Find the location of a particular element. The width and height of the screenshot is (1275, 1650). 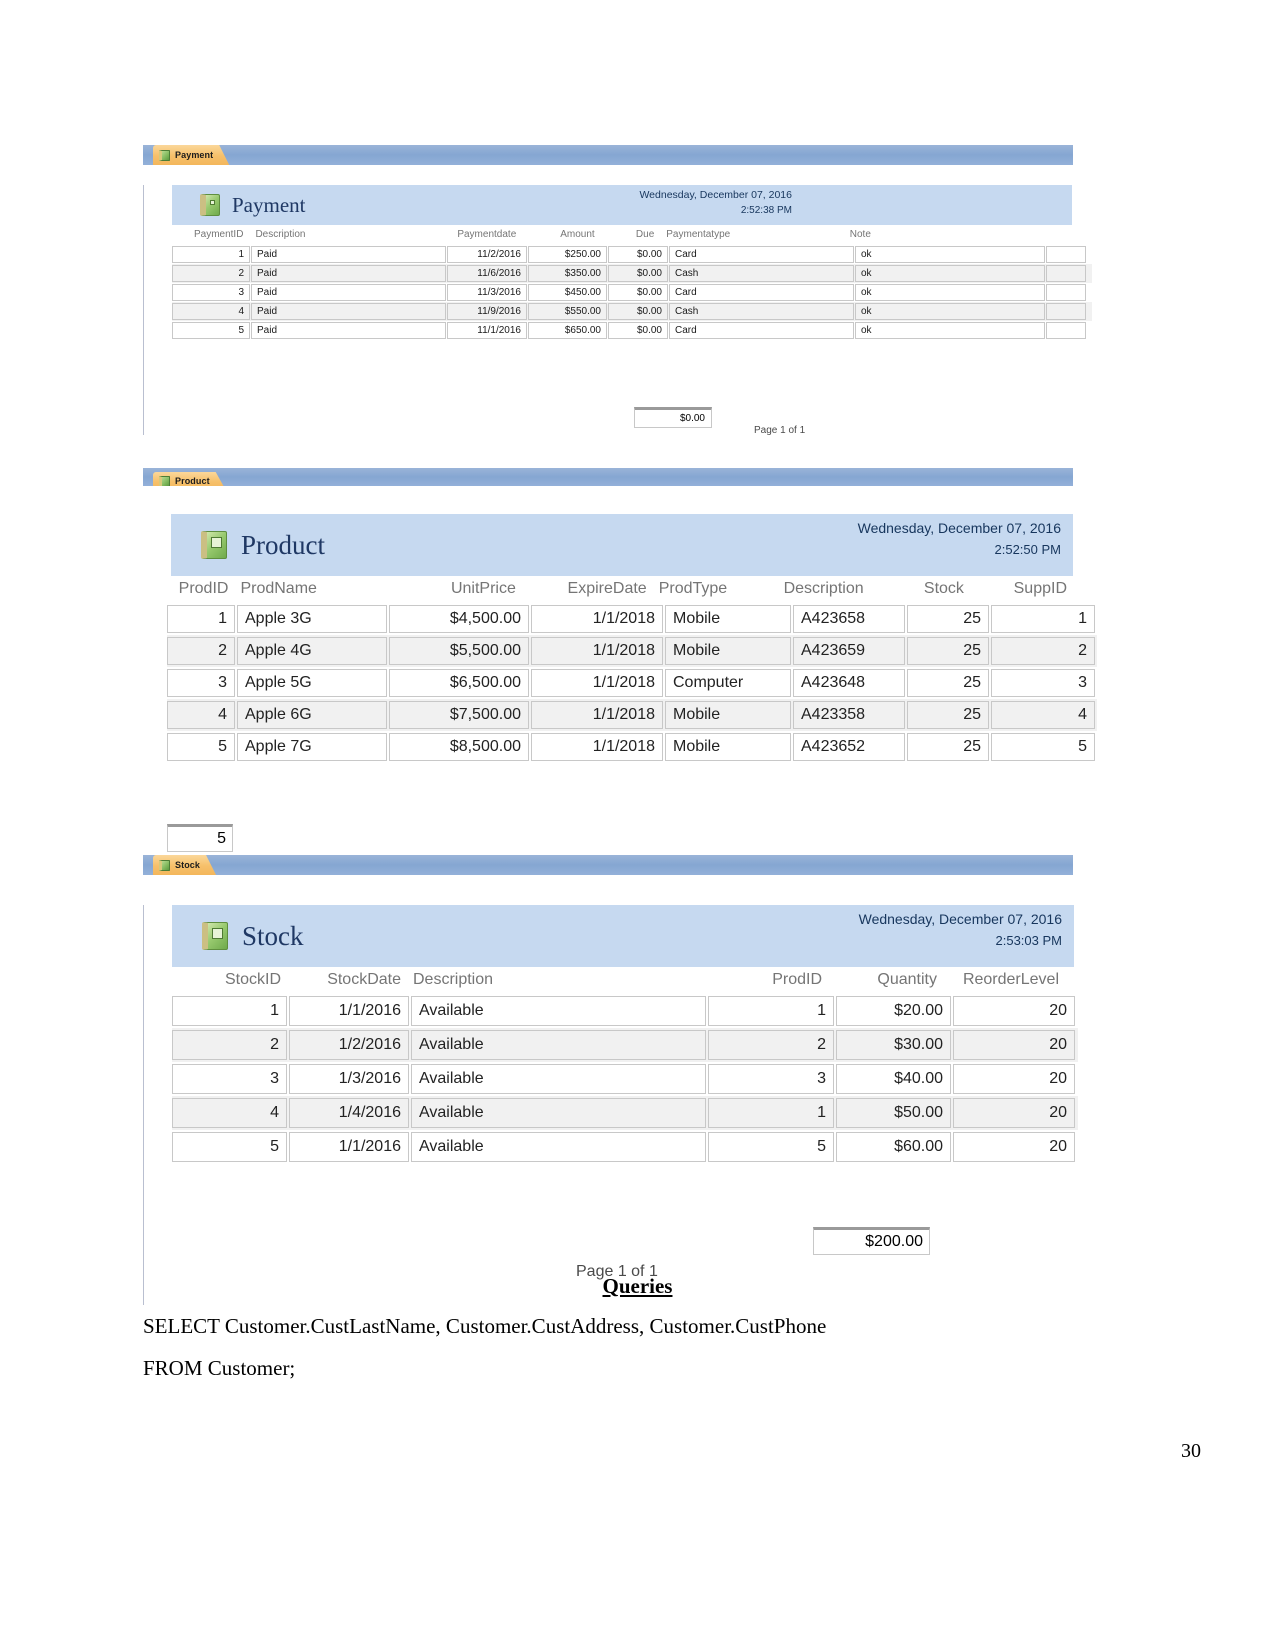

product-count-summary: 5 is located at coordinates (200, 838).